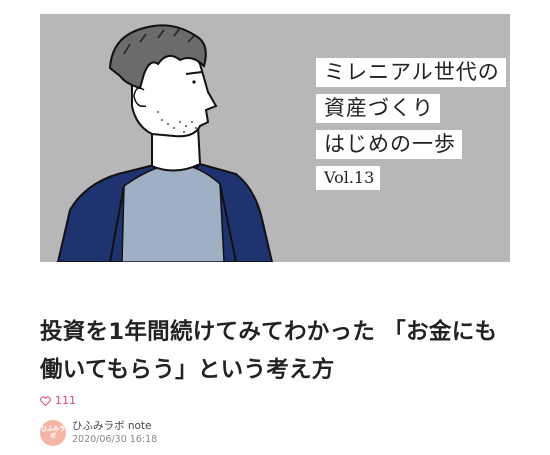 Image resolution: width=550 pixels, height=455 pixels. What do you see at coordinates (389, 144) in the screenshot?
I see `hero-title-line-3: はじめの一歩` at bounding box center [389, 144].